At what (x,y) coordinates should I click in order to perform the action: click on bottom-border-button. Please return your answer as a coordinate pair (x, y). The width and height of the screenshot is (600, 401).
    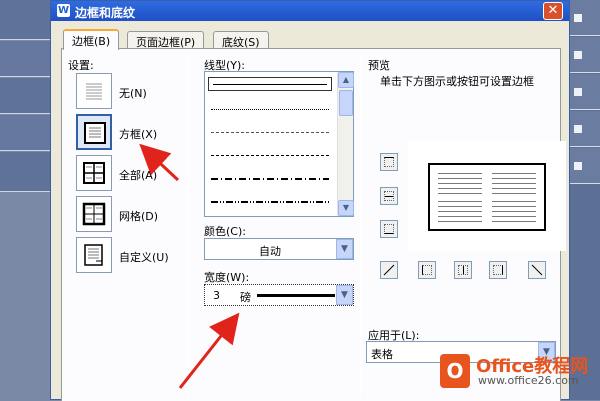
    Looking at the image, I should click on (389, 229).